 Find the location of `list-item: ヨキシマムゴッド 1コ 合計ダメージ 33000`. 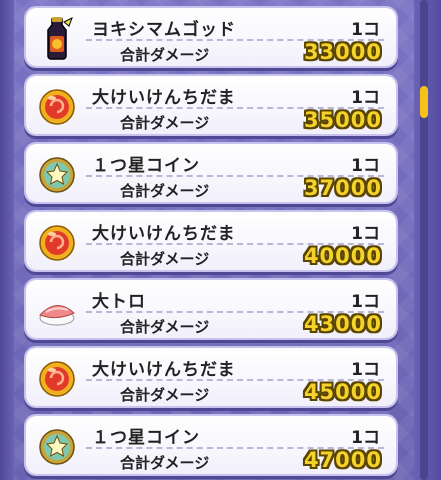

list-item: ヨキシマムゴッド 1コ 合計ダメージ 33000 is located at coordinates (211, 37).